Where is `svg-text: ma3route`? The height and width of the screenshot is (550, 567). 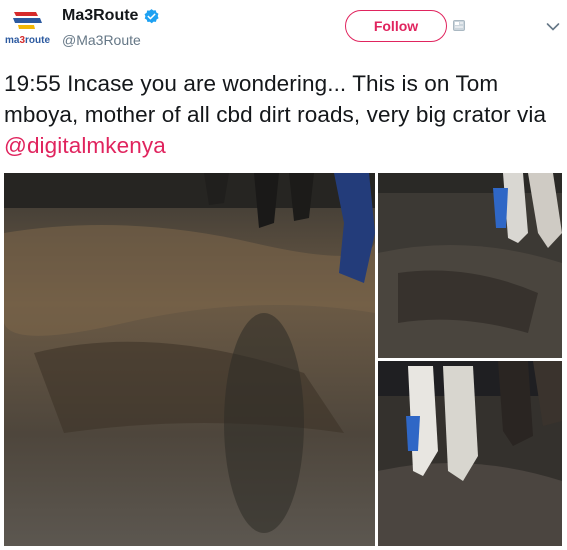
svg-text: ma3route is located at coordinates (27, 40).